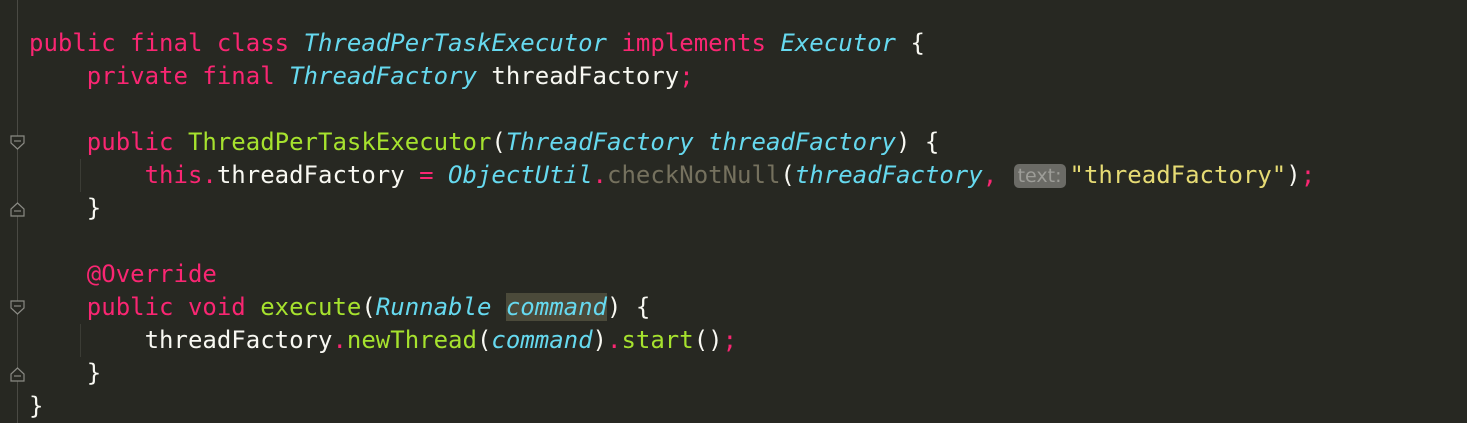 This screenshot has height=423, width=1467. What do you see at coordinates (311, 307) in the screenshot?
I see `method-name: execute` at bounding box center [311, 307].